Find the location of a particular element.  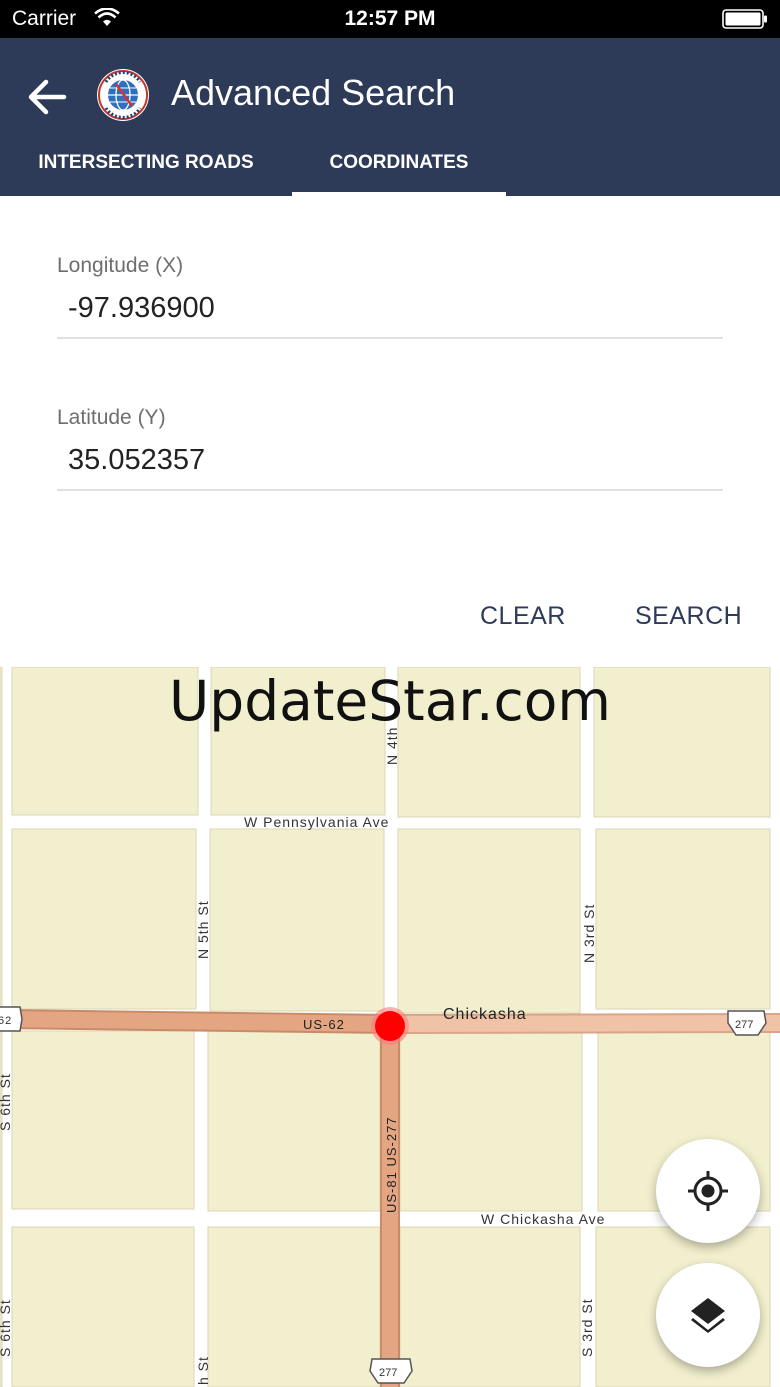

status-bar: Carrier 12:57 PM is located at coordinates (390, 19).